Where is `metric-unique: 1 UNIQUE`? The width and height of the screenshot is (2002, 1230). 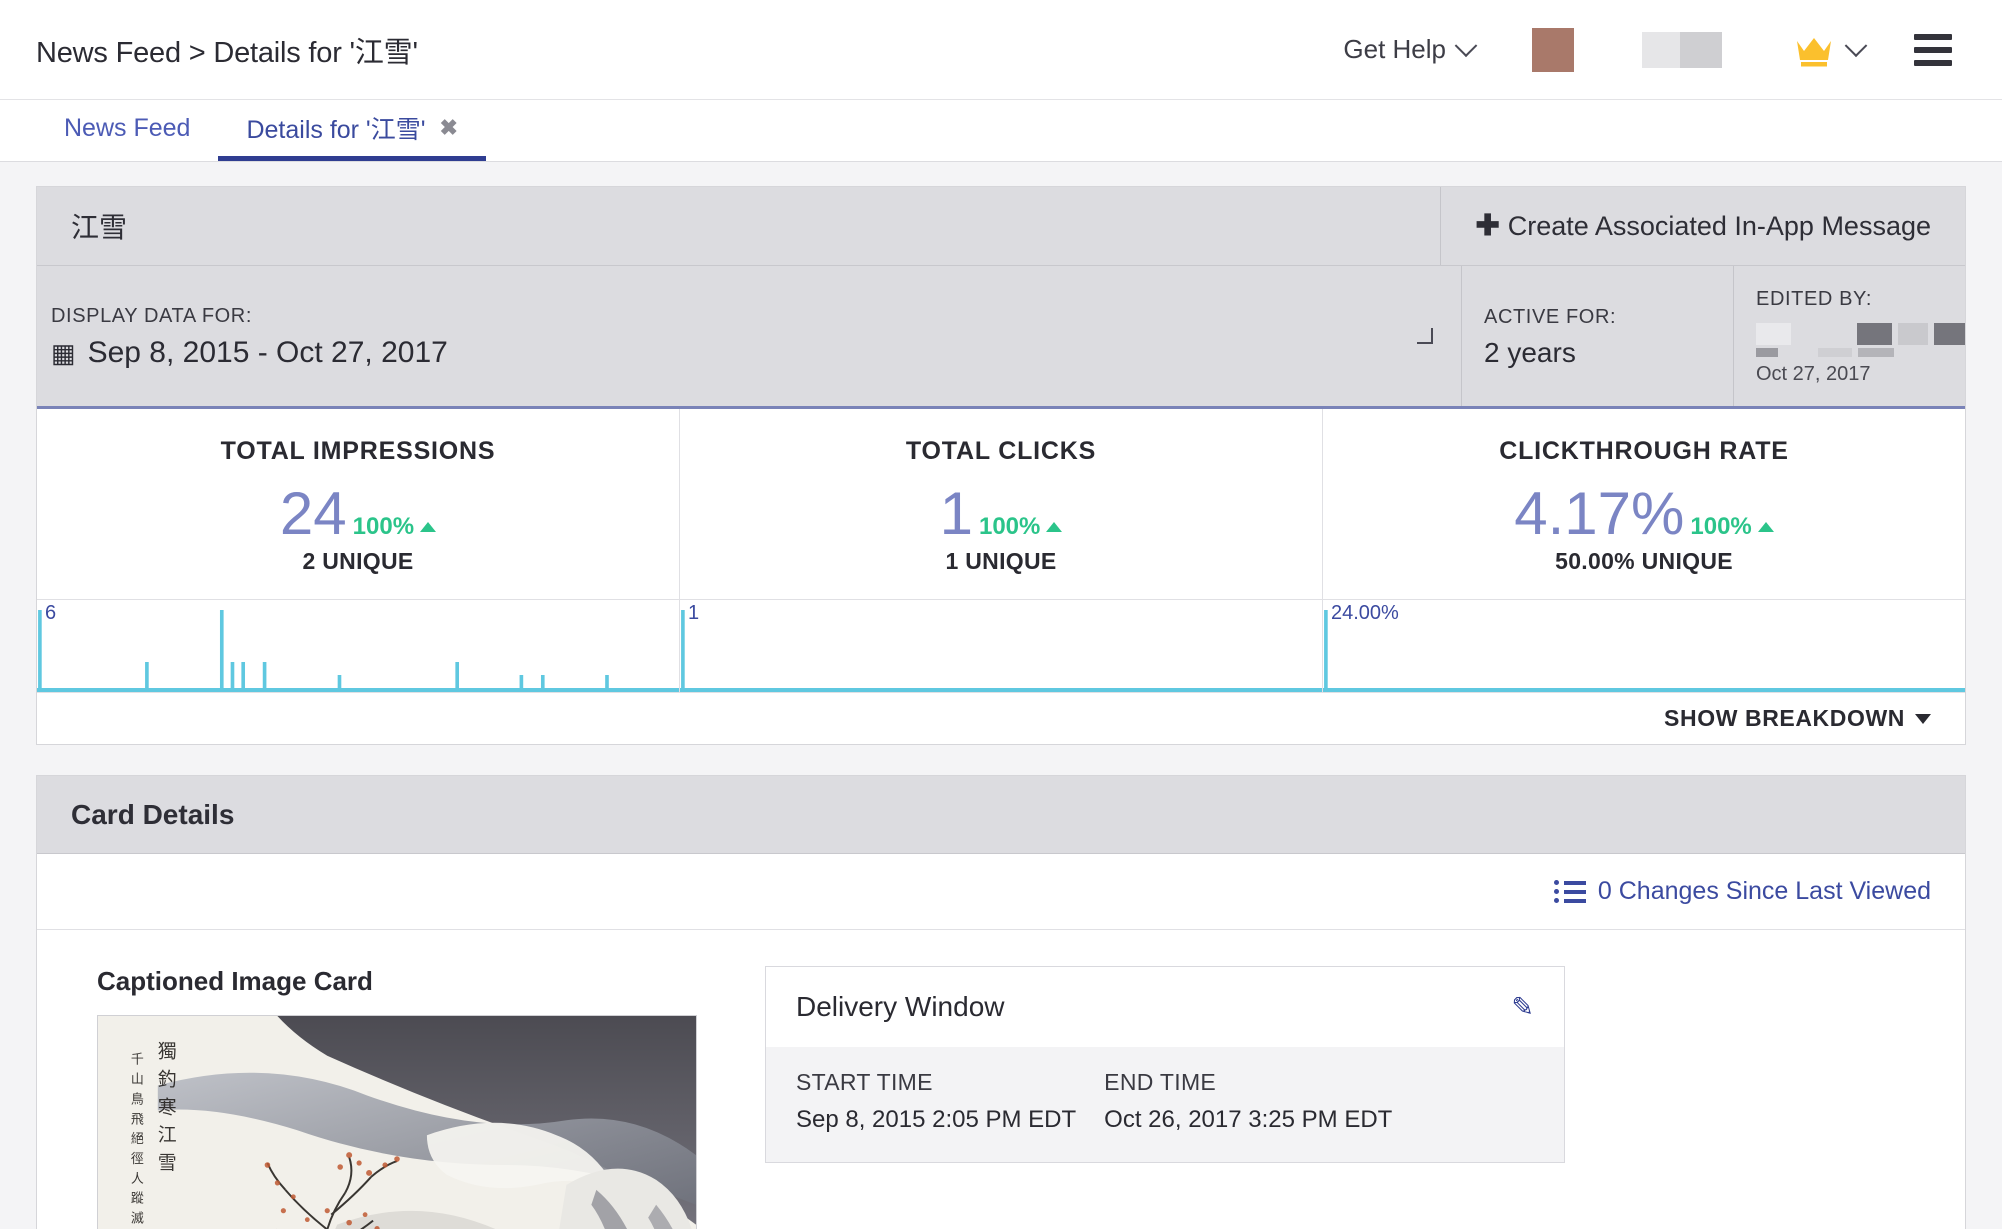
metric-unique: 1 UNIQUE is located at coordinates (1001, 561).